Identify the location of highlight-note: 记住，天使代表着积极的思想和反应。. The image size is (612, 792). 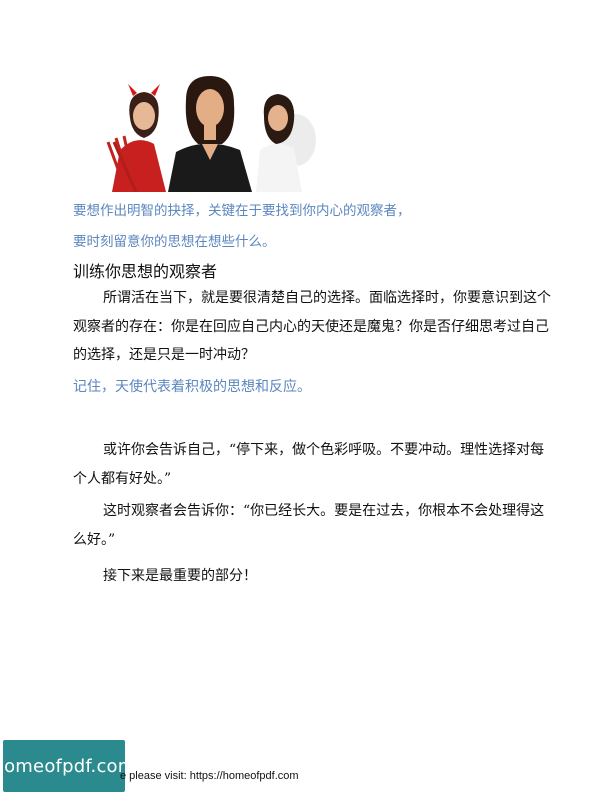
(192, 387).